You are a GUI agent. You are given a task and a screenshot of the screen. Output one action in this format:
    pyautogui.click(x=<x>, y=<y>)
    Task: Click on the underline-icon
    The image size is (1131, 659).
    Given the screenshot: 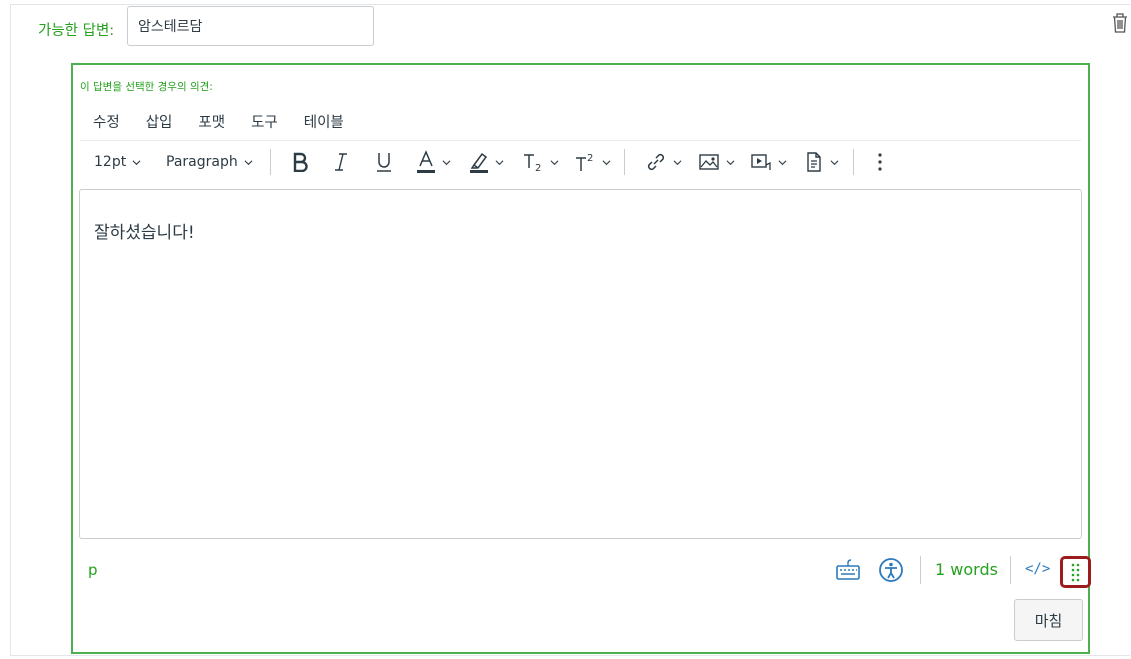 What is the action you would take?
    pyautogui.click(x=384, y=162)
    